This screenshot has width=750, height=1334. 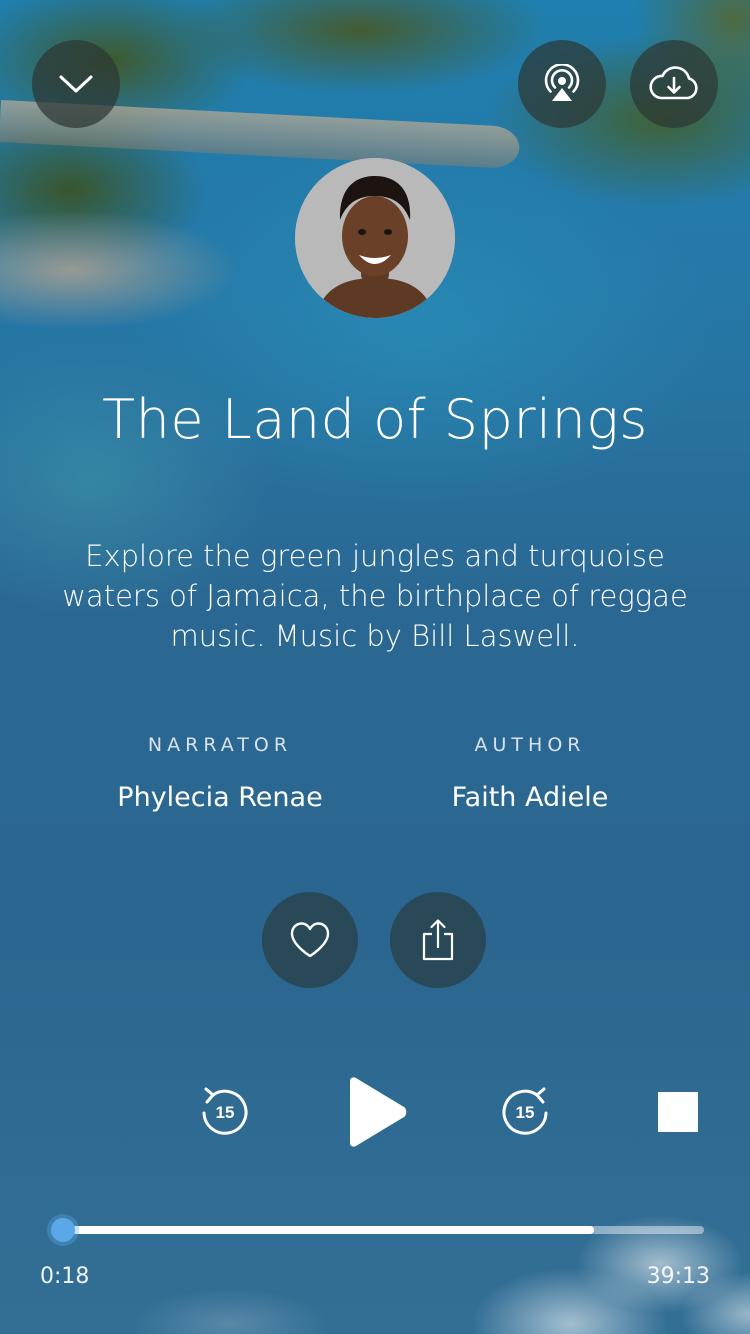 I want to click on narrator-portrait, so click(x=375, y=238).